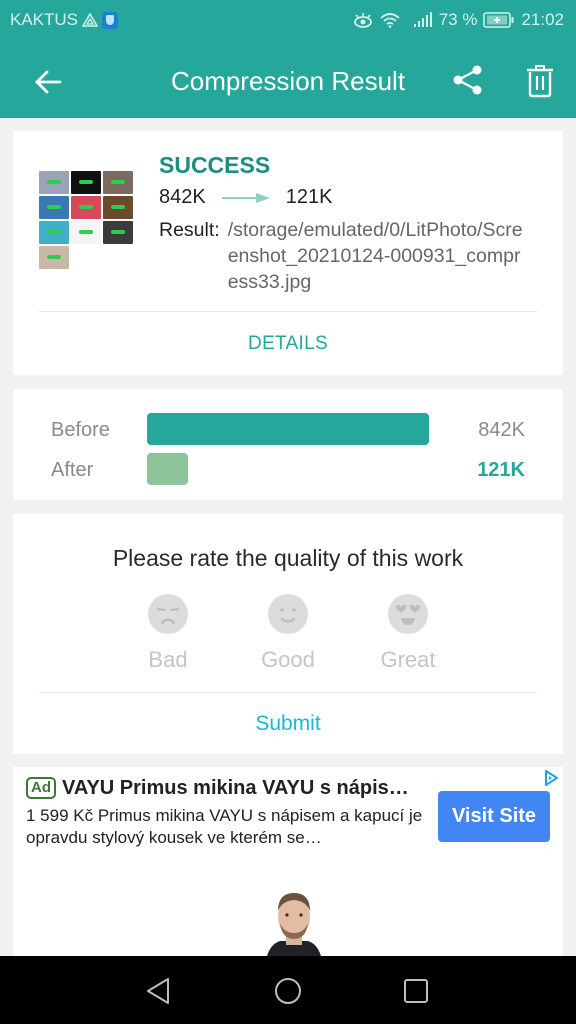 The image size is (576, 1024). I want to click on rating-option-good: Good, so click(288, 633).